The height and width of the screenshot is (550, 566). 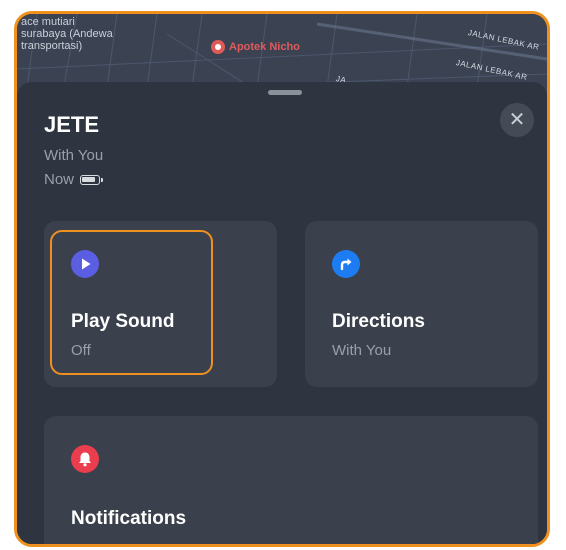 I want to click on directions-title: Directions, so click(x=378, y=321).